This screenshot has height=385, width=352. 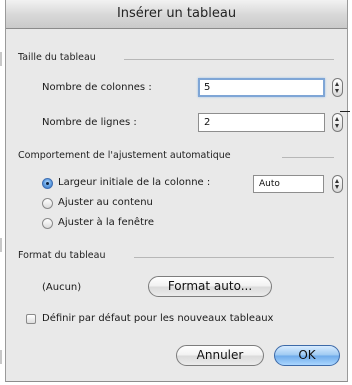 I want to click on set-default-checkbox, so click(x=31, y=319).